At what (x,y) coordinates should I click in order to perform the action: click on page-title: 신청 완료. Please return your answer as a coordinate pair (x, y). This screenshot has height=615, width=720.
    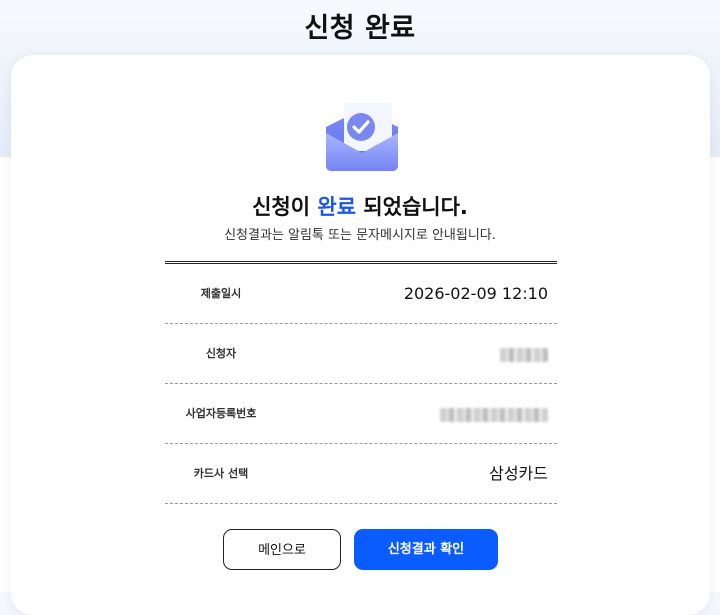
    Looking at the image, I should click on (360, 28).